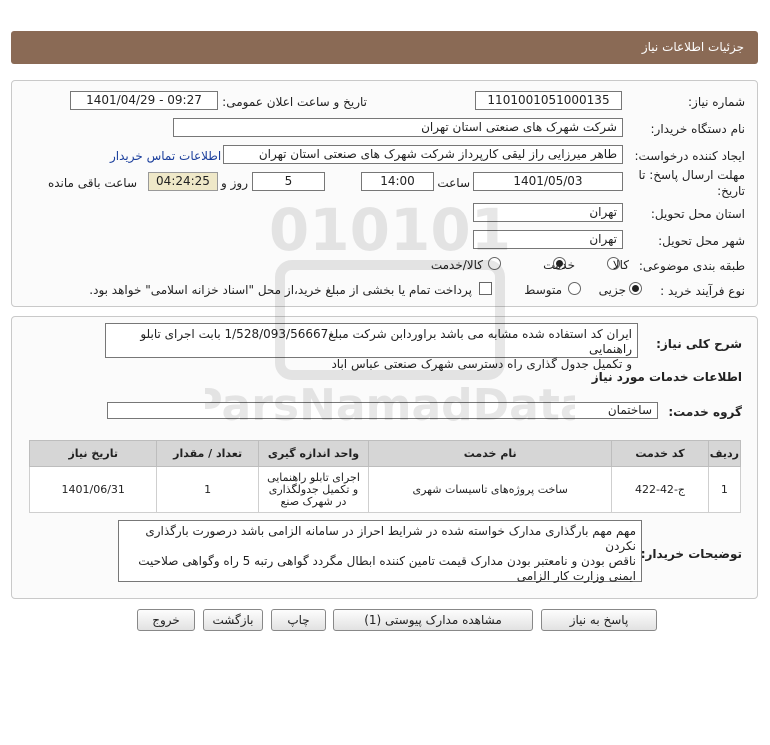 This screenshot has width=770, height=745. What do you see at coordinates (548, 212) in the screenshot?
I see `delivery-province-field: تهران` at bounding box center [548, 212].